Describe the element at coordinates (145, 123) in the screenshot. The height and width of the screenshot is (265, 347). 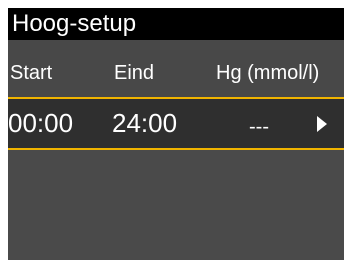
I see `row-end-time: 24:00` at that location.